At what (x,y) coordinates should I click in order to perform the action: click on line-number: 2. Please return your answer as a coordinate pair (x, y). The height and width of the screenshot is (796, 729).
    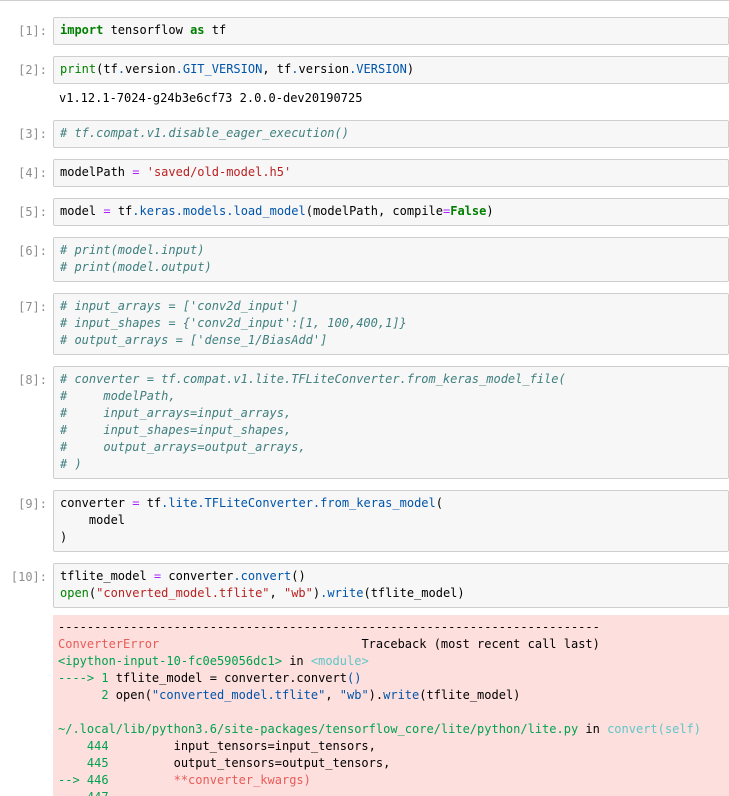
    Looking at the image, I should click on (87, 695).